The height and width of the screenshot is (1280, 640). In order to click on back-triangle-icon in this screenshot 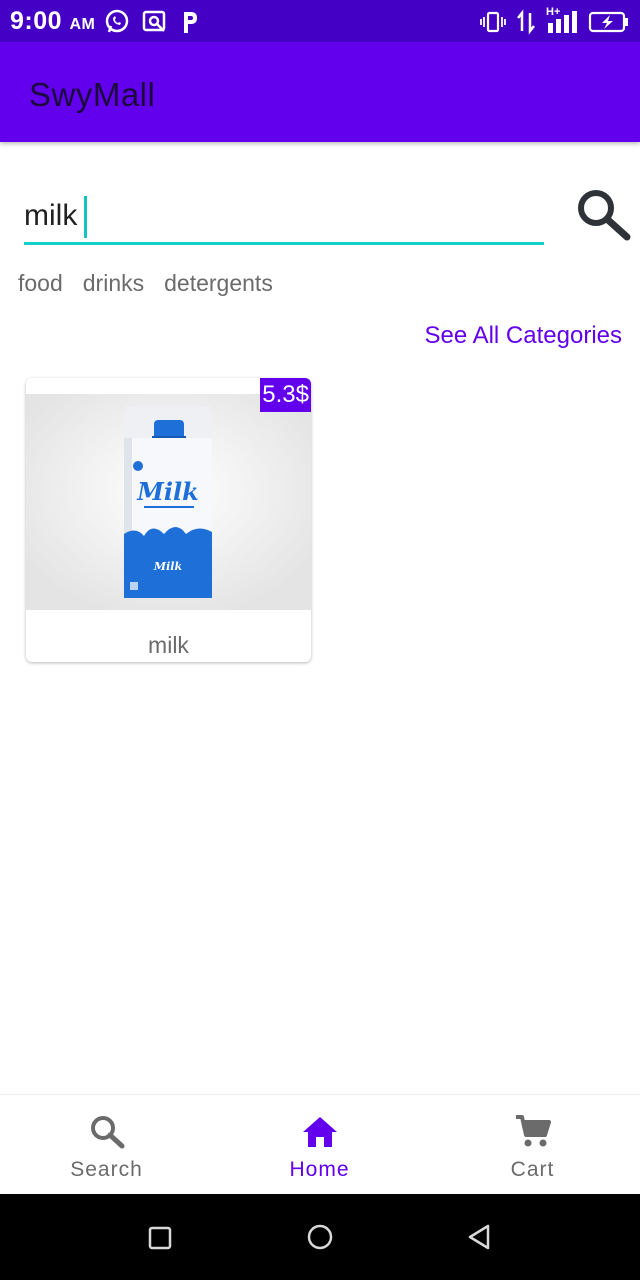, I will do `click(479, 1237)`.